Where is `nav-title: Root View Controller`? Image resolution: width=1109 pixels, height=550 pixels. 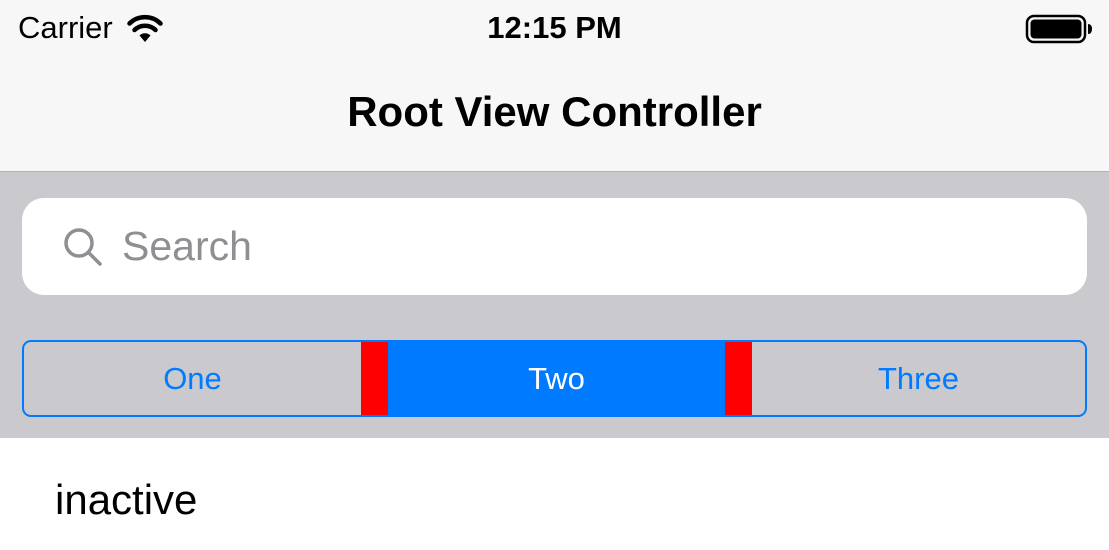
nav-title: Root View Controller is located at coordinates (554, 111).